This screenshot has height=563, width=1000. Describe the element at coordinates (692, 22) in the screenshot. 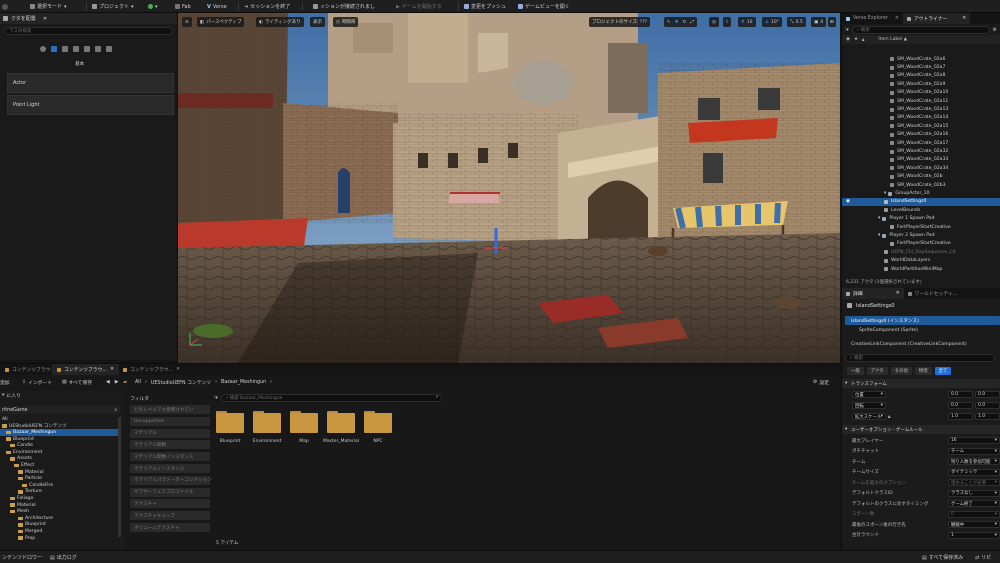

I see `scale-tool-icon: ⤢` at that location.